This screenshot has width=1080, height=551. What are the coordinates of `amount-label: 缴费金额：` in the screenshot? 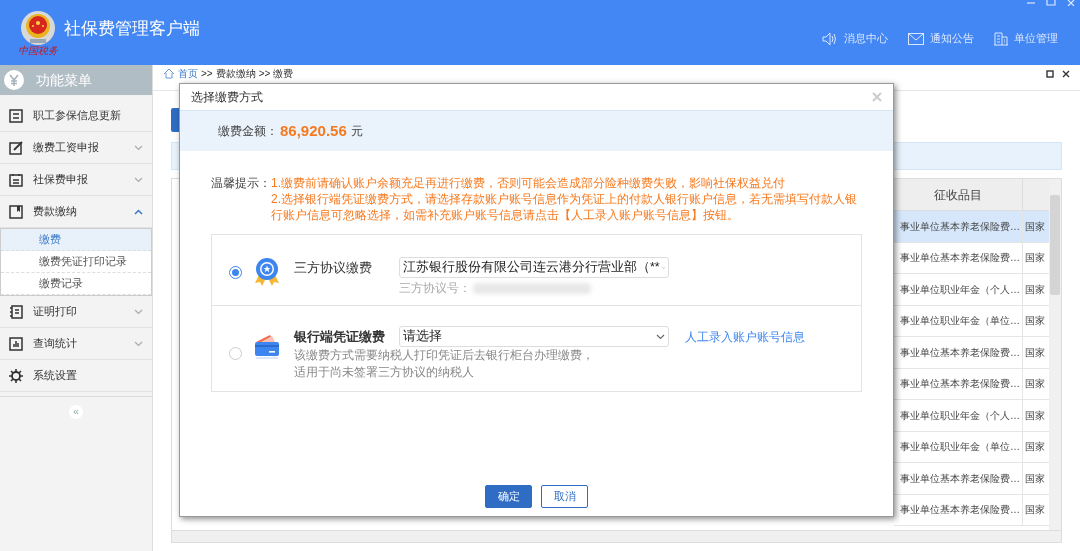 It's located at (248, 131).